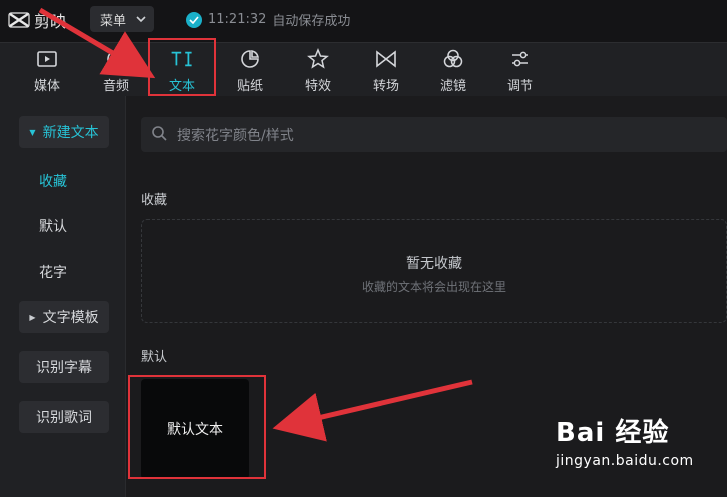  What do you see at coordinates (625, 461) in the screenshot?
I see `watermark-url: jingyan.baidu.com` at bounding box center [625, 461].